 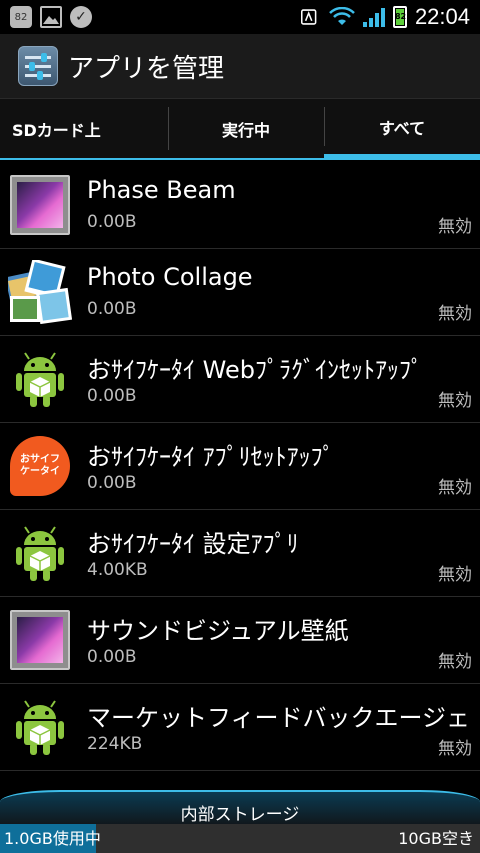 I want to click on tab-bar: SDカード上 実行中 すべて, so click(x=240, y=129).